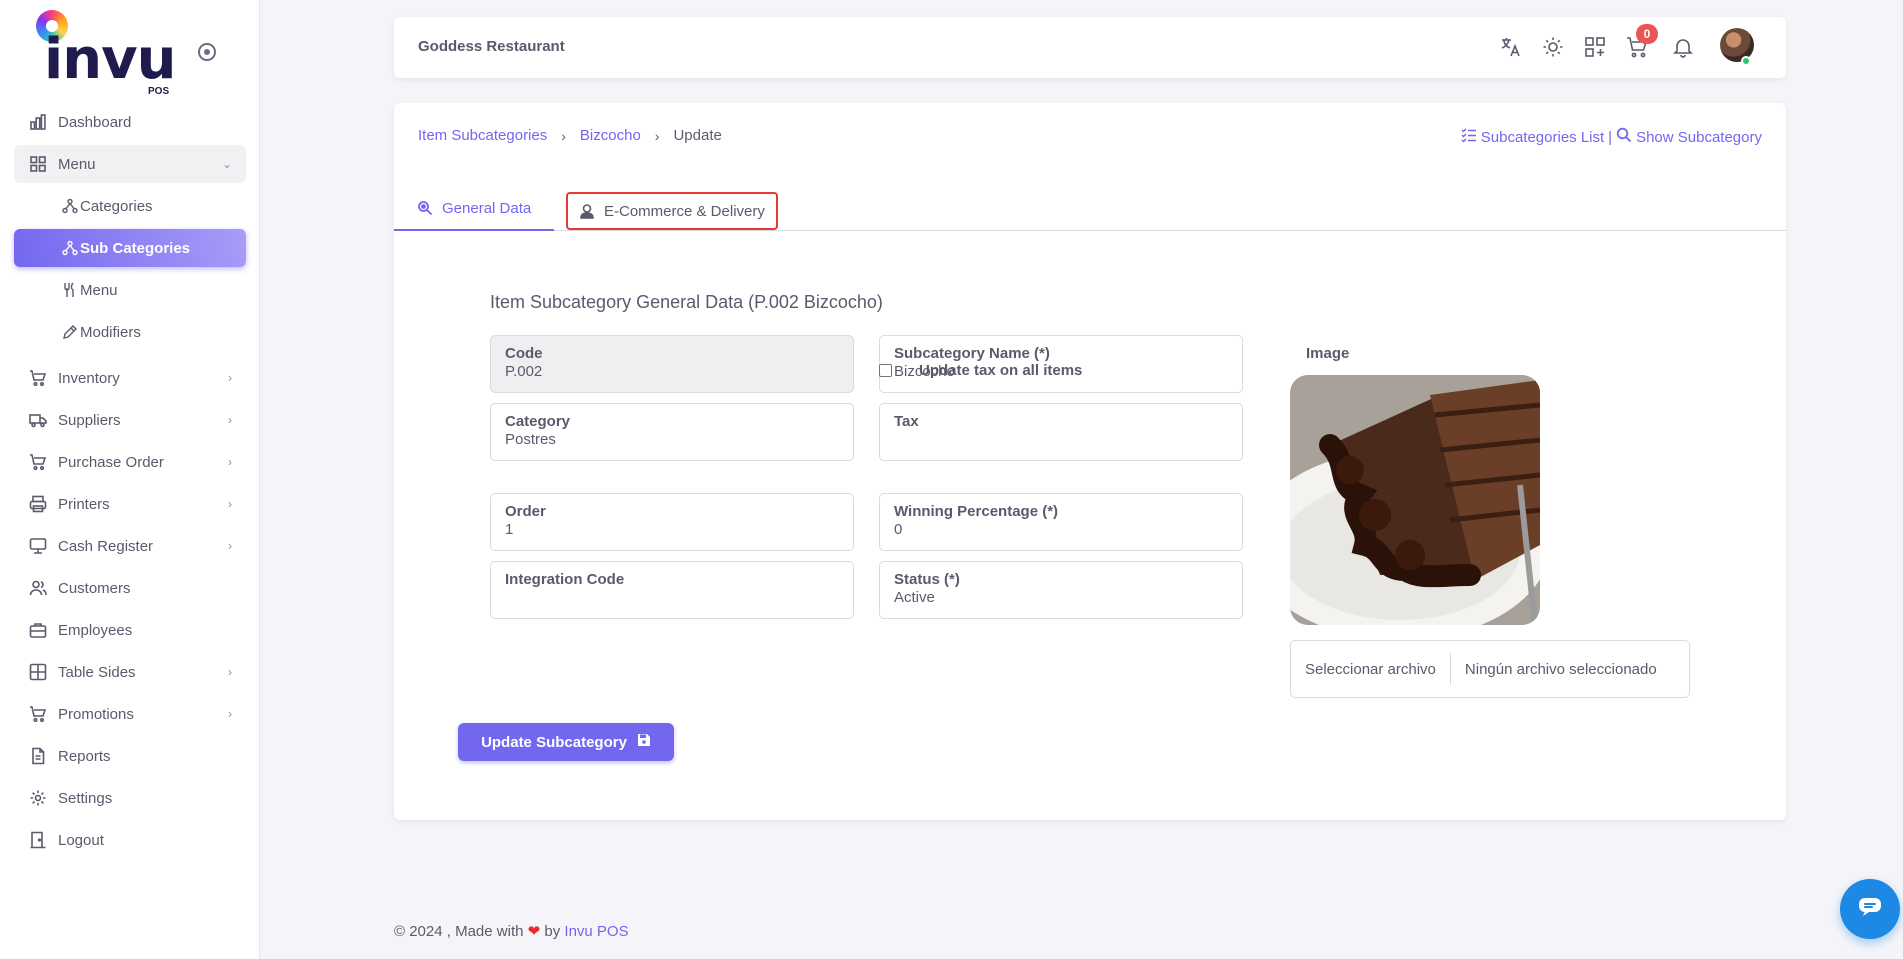 The image size is (1903, 959). Describe the element at coordinates (130, 462) in the screenshot. I see `sidebar-item-purchase-order: Purchase Order ›` at that location.